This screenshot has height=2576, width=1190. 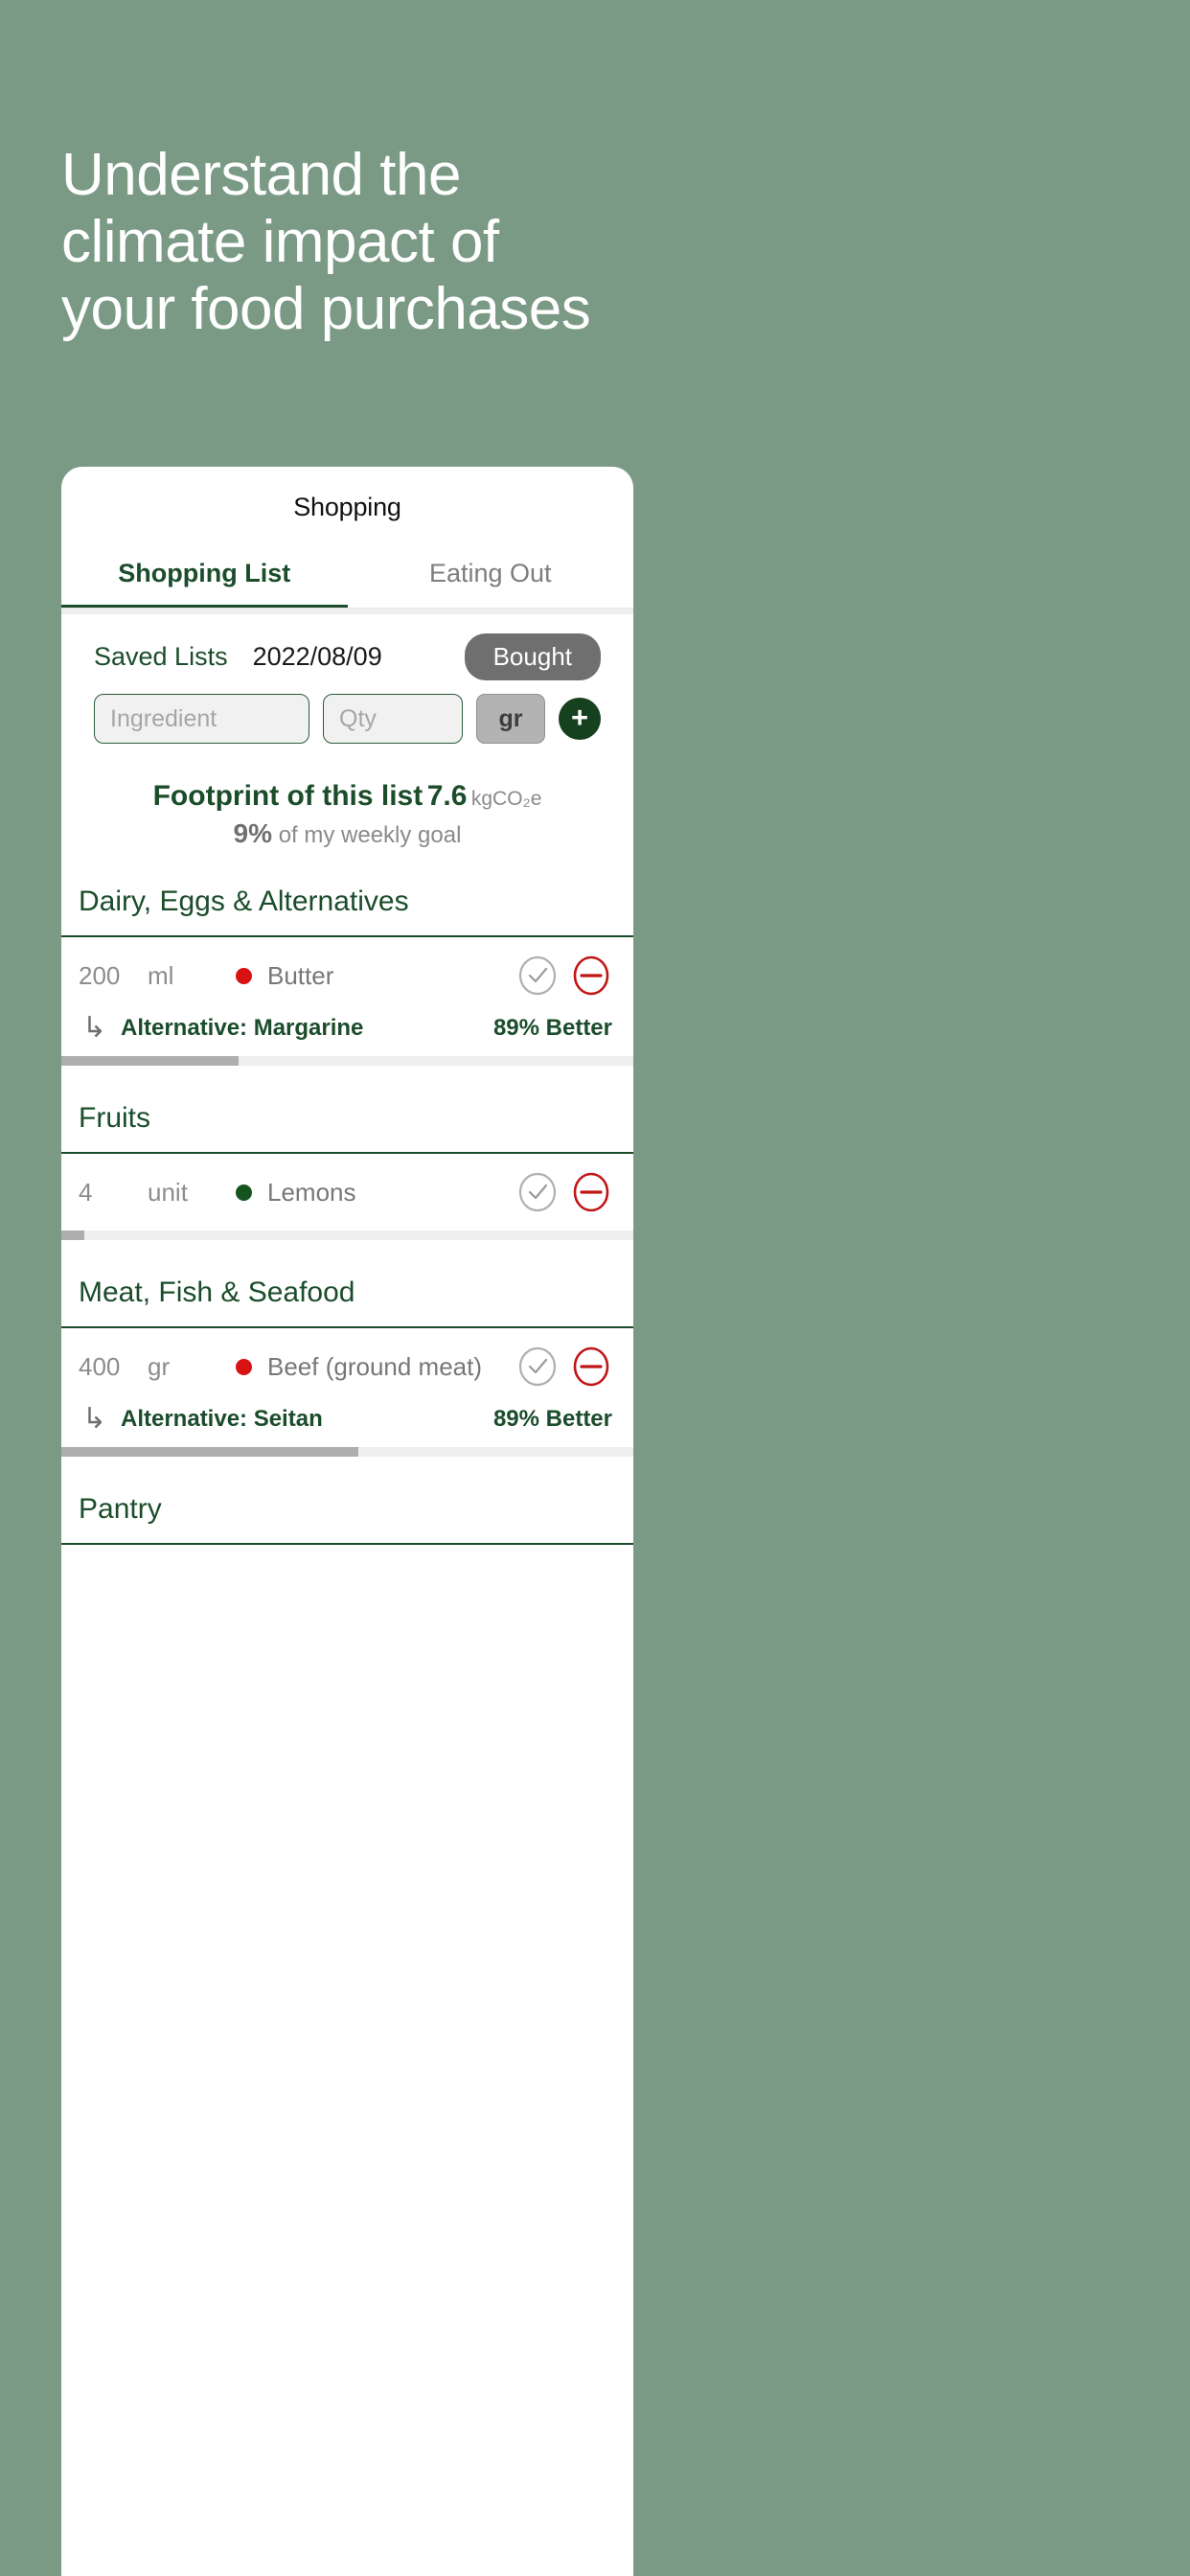 What do you see at coordinates (161, 975) in the screenshot?
I see `item-unit: ml` at bounding box center [161, 975].